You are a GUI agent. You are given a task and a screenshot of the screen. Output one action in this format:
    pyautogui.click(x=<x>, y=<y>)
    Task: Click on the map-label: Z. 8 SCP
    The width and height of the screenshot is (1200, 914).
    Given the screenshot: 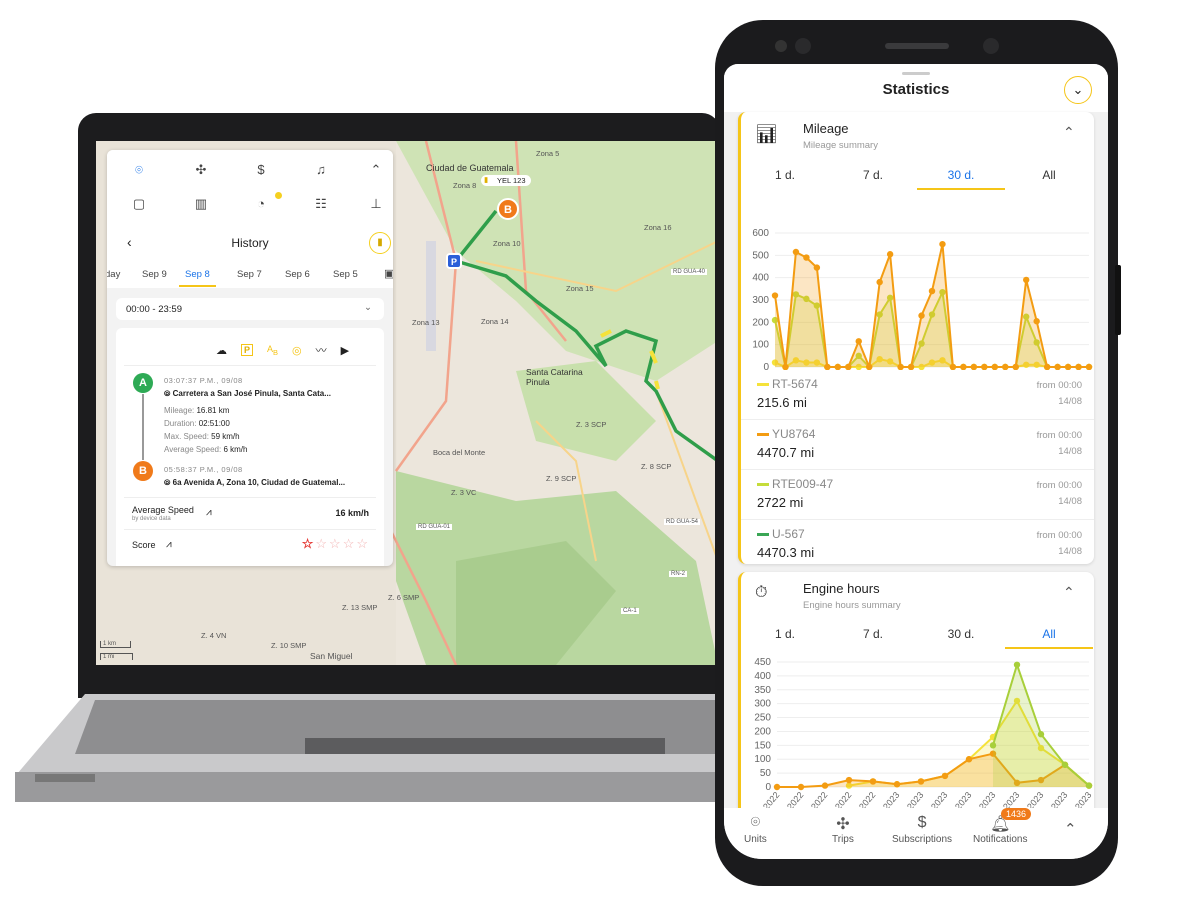 What is the action you would take?
    pyautogui.click(x=656, y=466)
    